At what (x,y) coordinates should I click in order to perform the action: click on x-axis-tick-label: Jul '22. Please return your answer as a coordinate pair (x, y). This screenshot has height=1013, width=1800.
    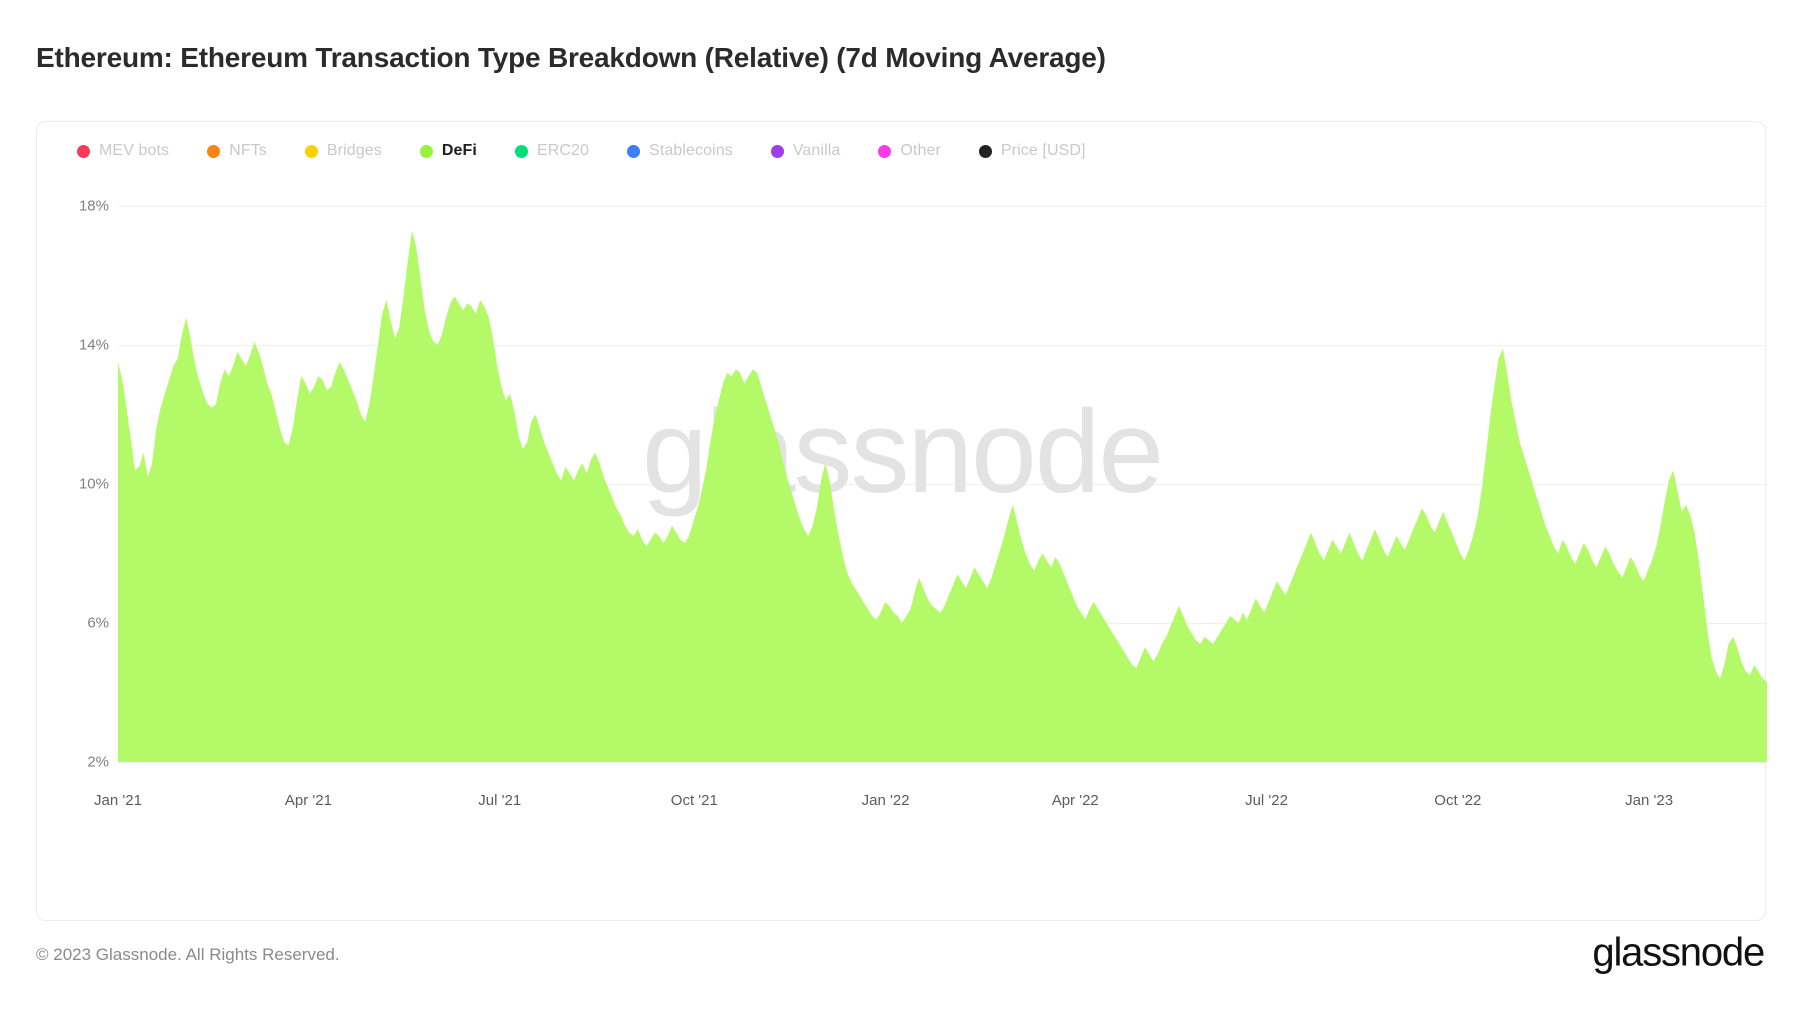
    Looking at the image, I should click on (1266, 800).